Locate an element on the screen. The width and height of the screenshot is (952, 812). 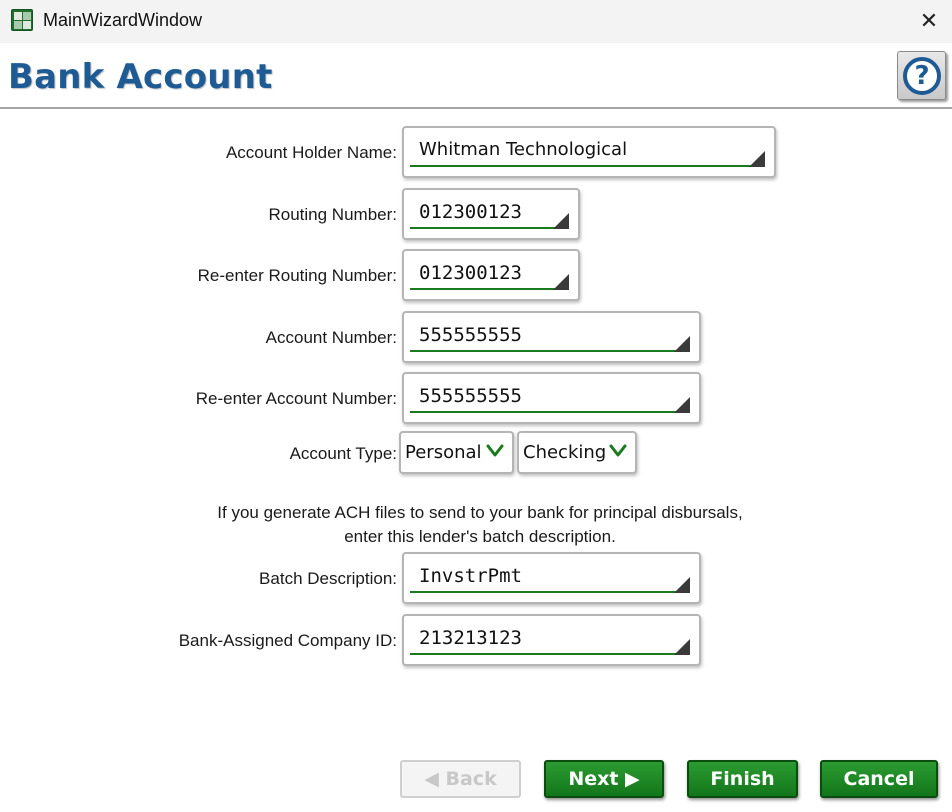
window-title: MainWizardWindow is located at coordinates (123, 20).